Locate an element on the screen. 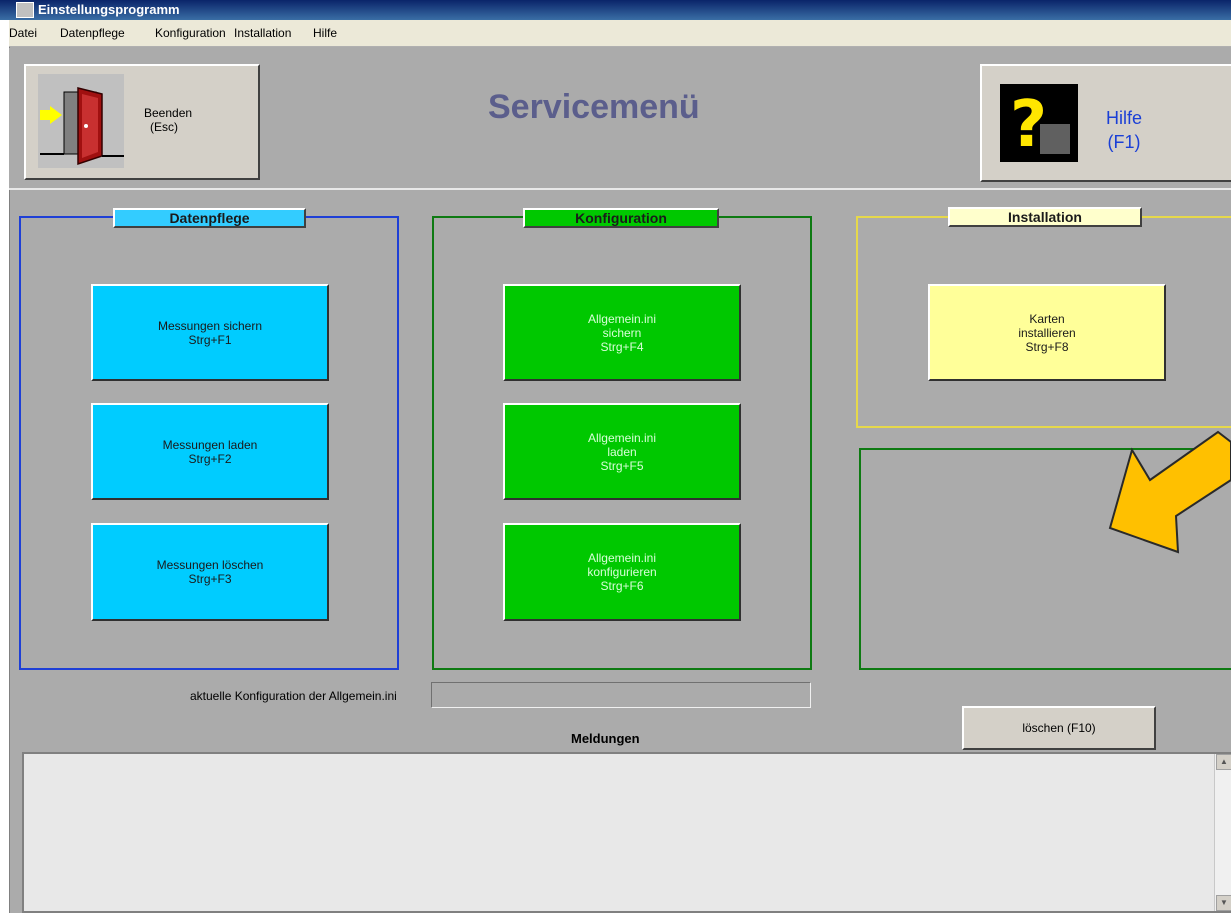  scroll-down-icon: ▼ is located at coordinates (1223, 903).